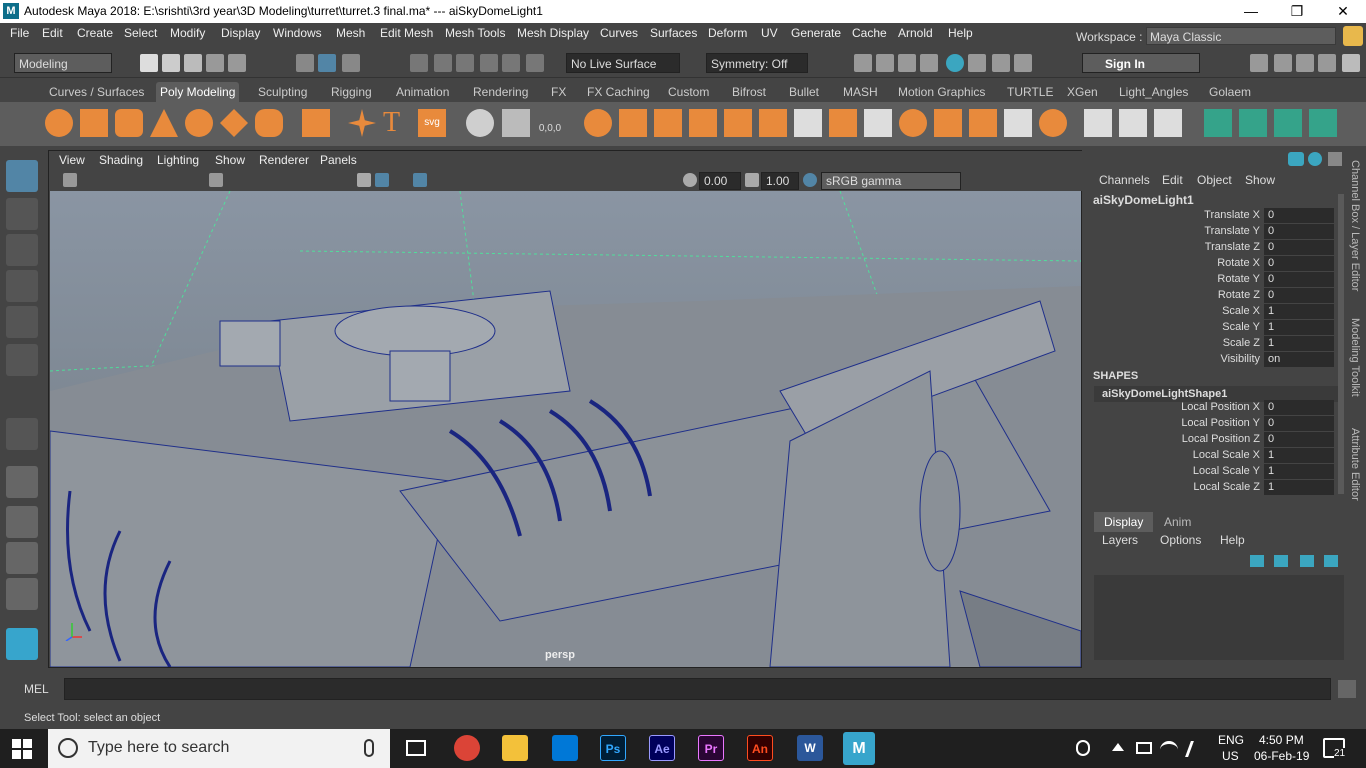 The image size is (1366, 768). I want to click on golaem-crowd-icon, so click(1218, 123).